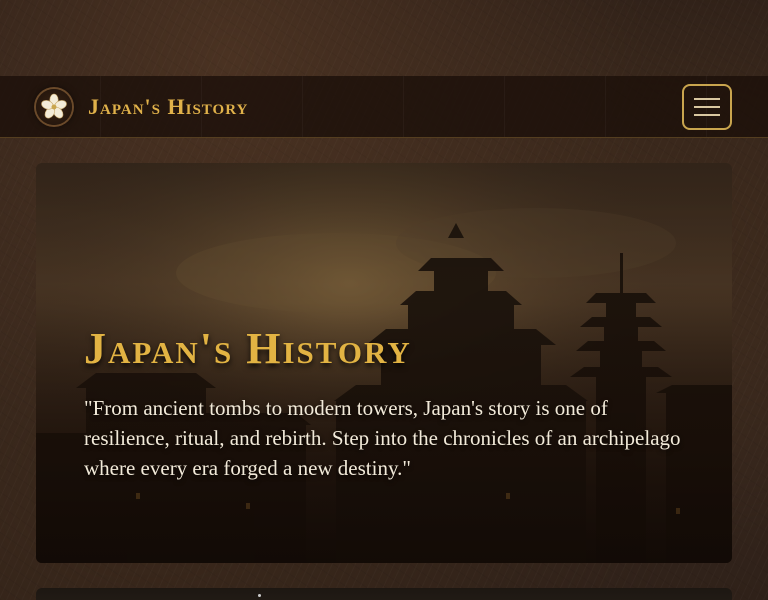 Image resolution: width=768 pixels, height=600 pixels. I want to click on sakura-crest-svg, so click(54, 105).